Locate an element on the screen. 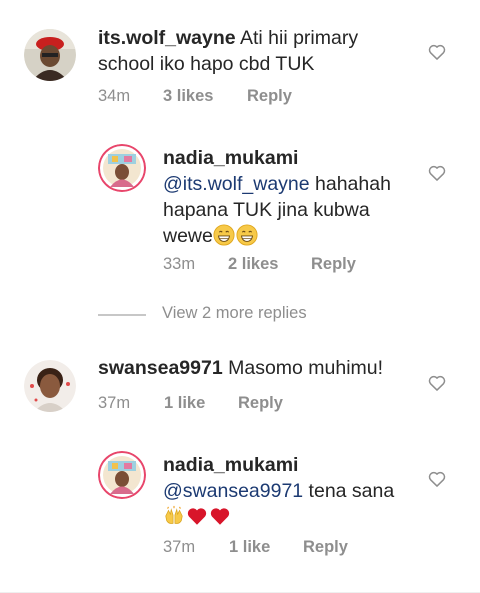 The image size is (480, 593). comment-time: 33m is located at coordinates (179, 264).